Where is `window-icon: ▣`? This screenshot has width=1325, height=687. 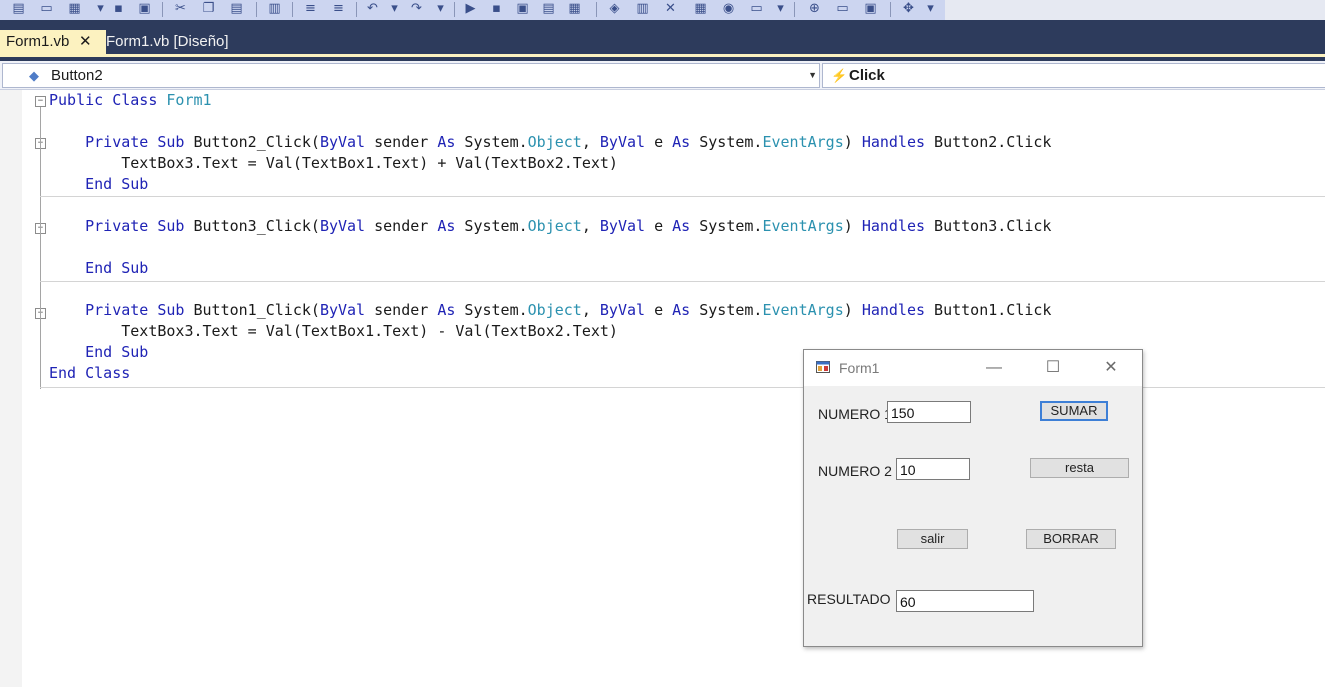
window-icon: ▣ is located at coordinates (870, 9).